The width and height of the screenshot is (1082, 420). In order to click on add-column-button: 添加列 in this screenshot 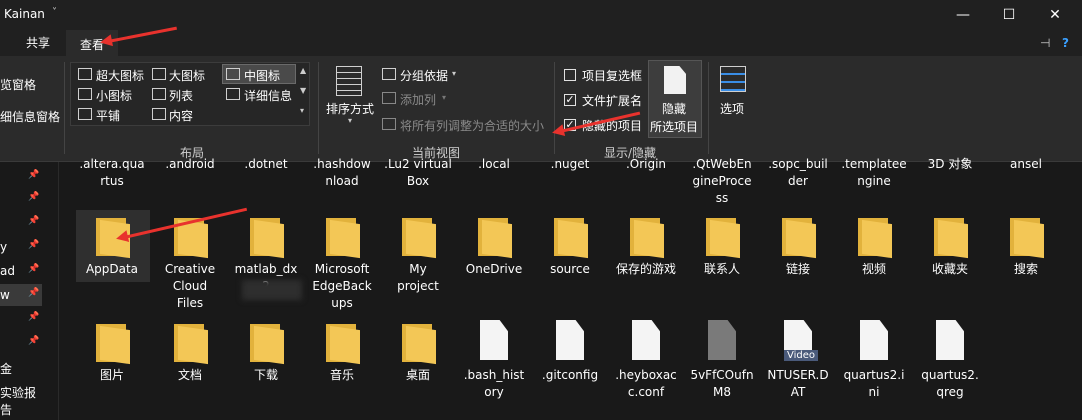, I will do `click(418, 100)`.